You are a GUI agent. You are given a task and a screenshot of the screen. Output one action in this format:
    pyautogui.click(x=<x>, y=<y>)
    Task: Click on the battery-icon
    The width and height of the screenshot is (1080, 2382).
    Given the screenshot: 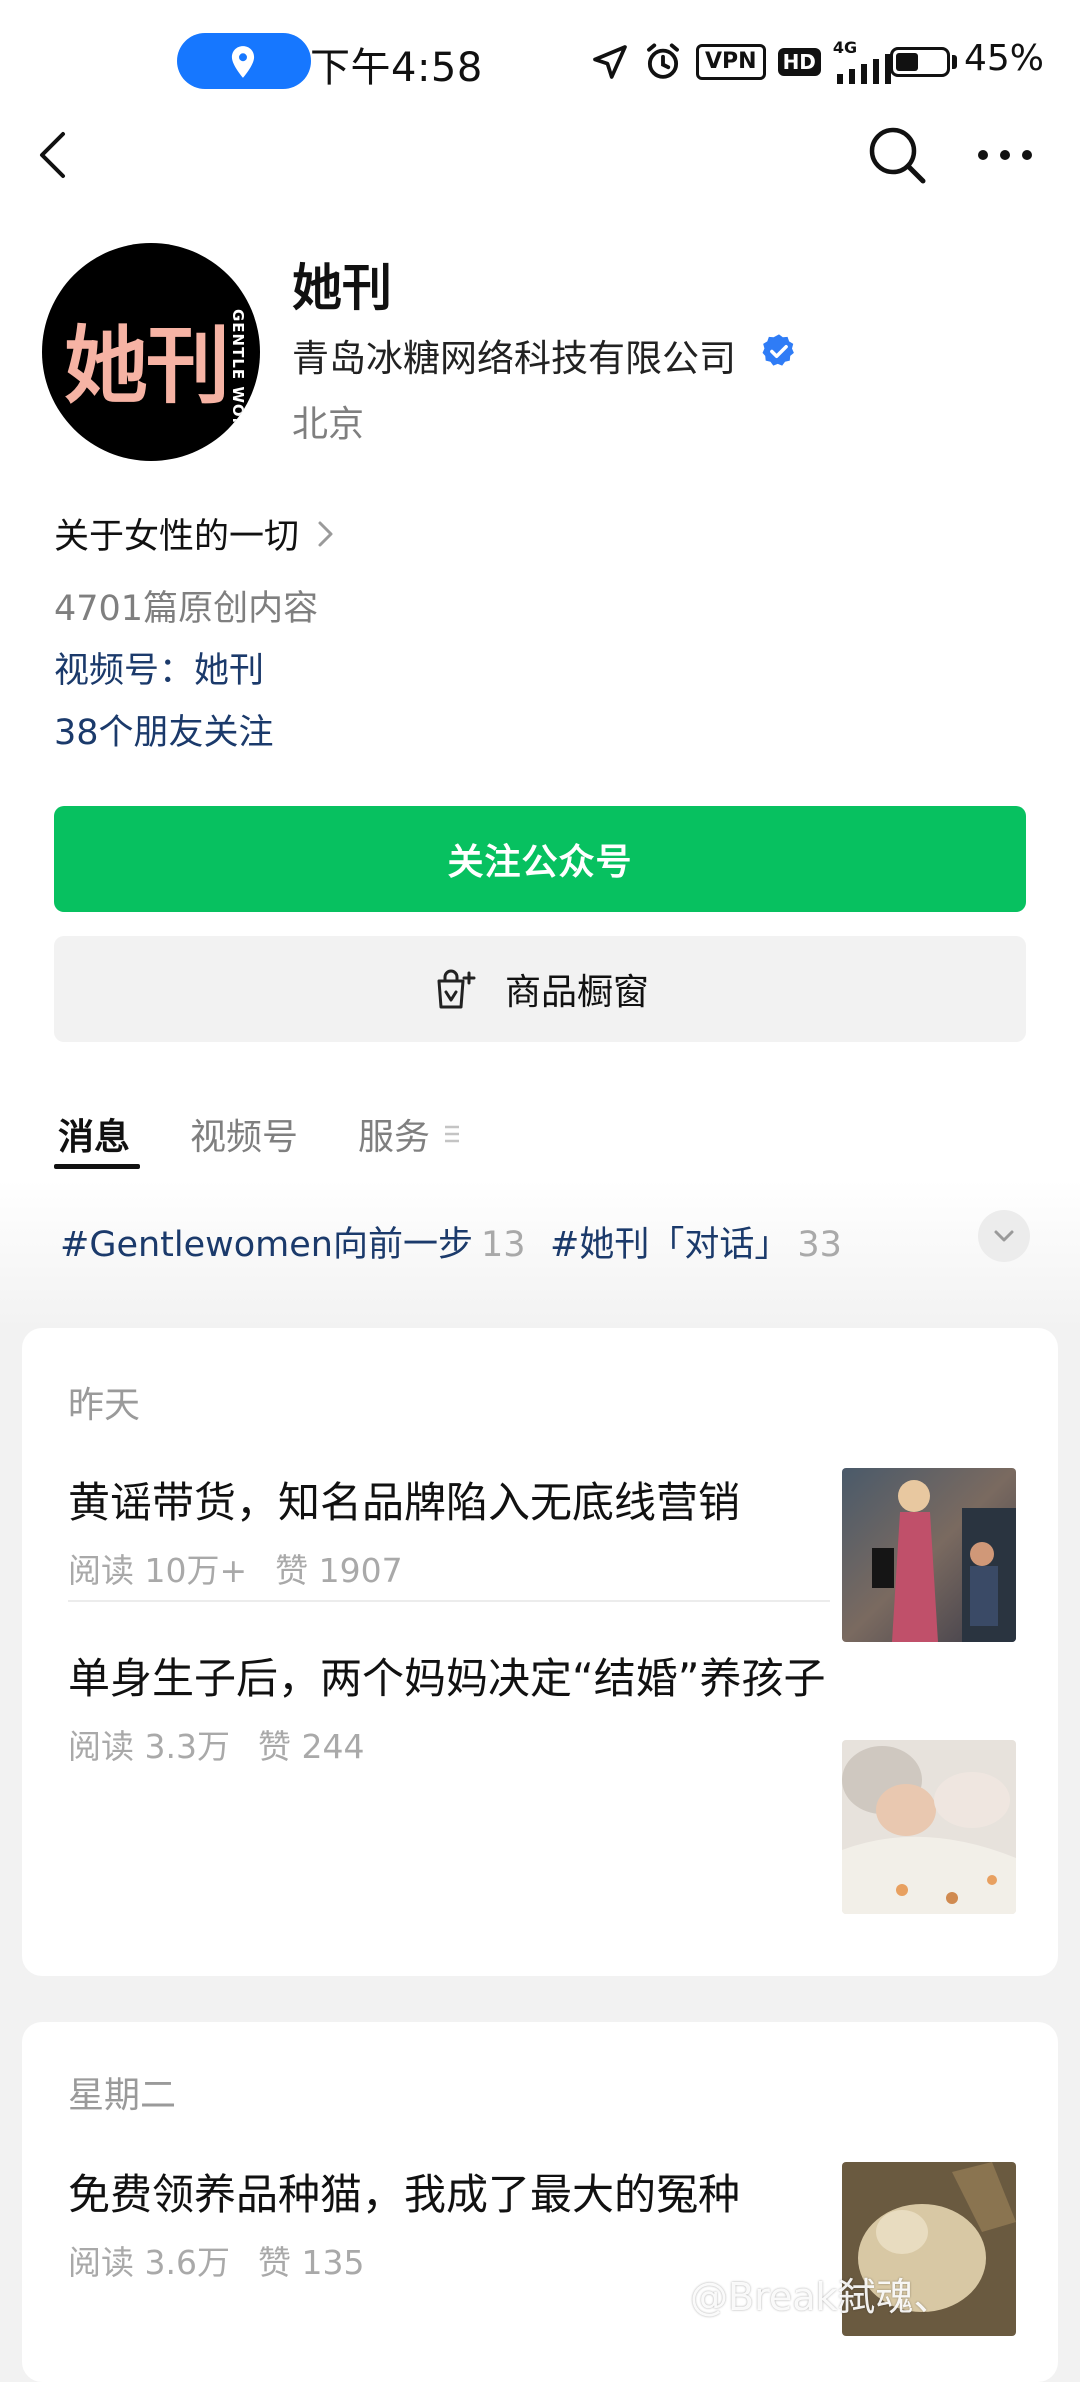 What is the action you would take?
    pyautogui.click(x=920, y=62)
    